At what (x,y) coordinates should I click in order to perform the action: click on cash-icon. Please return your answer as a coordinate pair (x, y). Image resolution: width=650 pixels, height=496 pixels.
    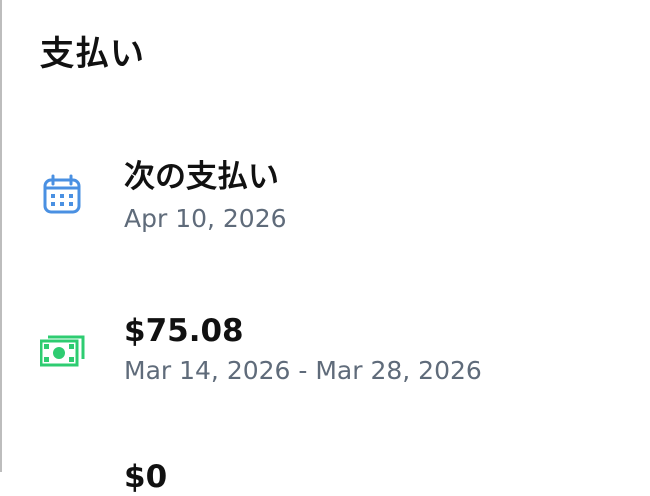
    Looking at the image, I should click on (62, 352).